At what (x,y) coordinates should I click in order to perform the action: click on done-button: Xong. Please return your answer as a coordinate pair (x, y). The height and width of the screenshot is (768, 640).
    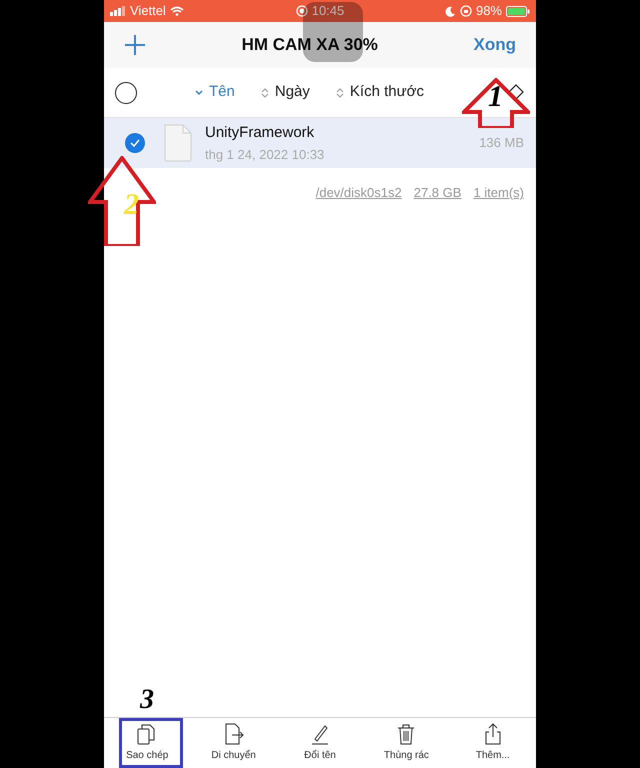
    Looking at the image, I should click on (495, 45).